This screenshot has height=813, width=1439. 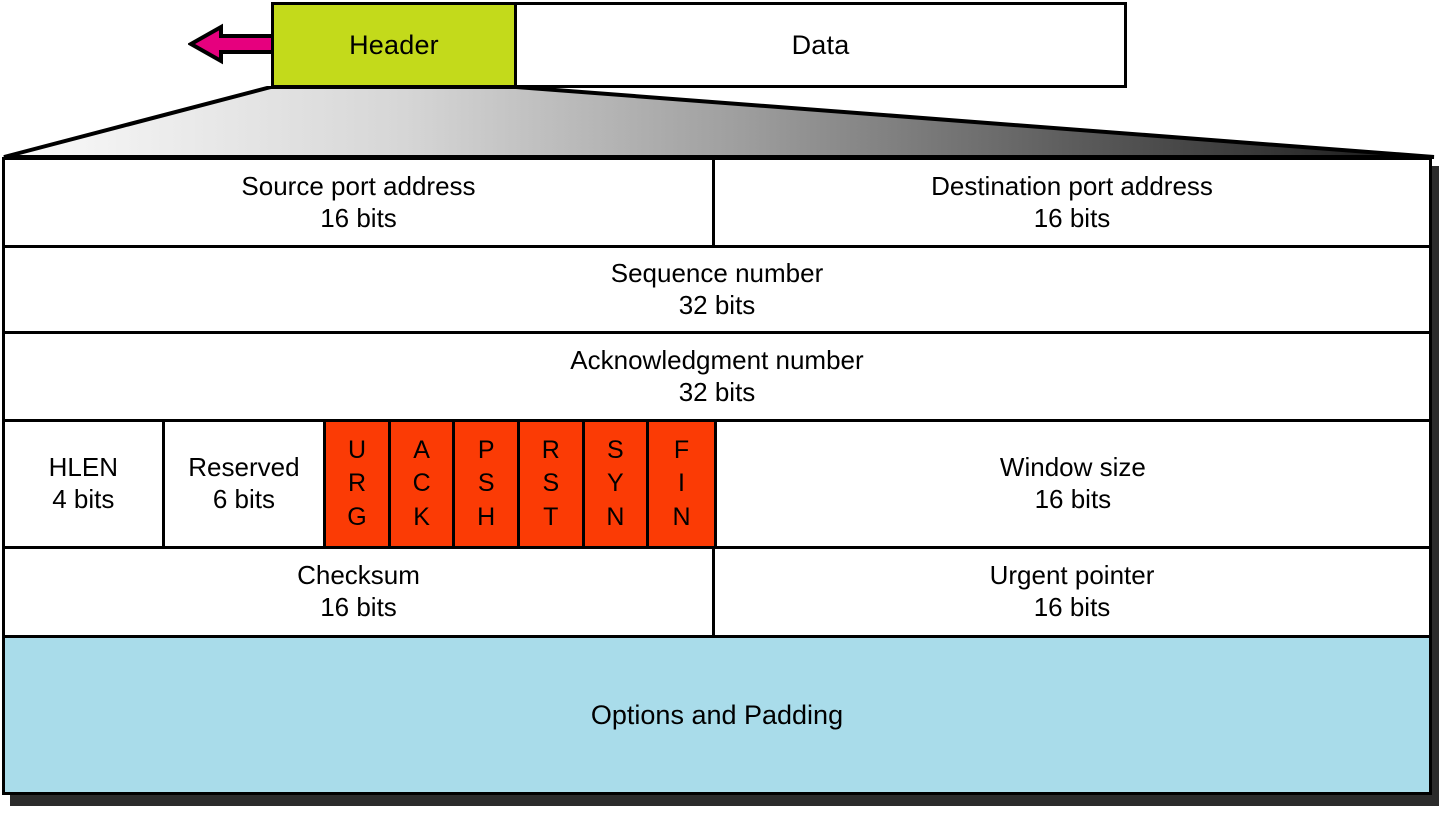 I want to click on segment-header-box: Header, so click(x=394, y=45).